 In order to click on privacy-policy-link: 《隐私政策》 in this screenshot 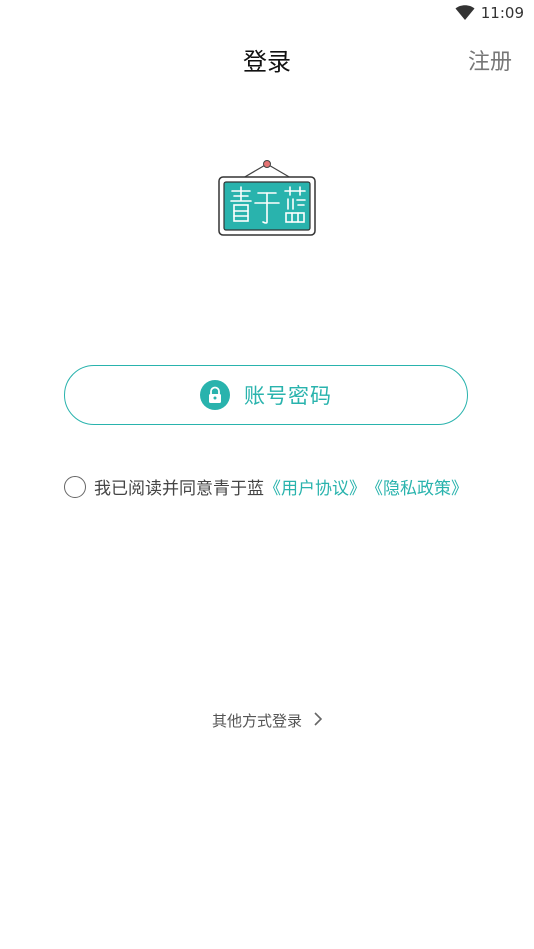, I will do `click(417, 486)`.